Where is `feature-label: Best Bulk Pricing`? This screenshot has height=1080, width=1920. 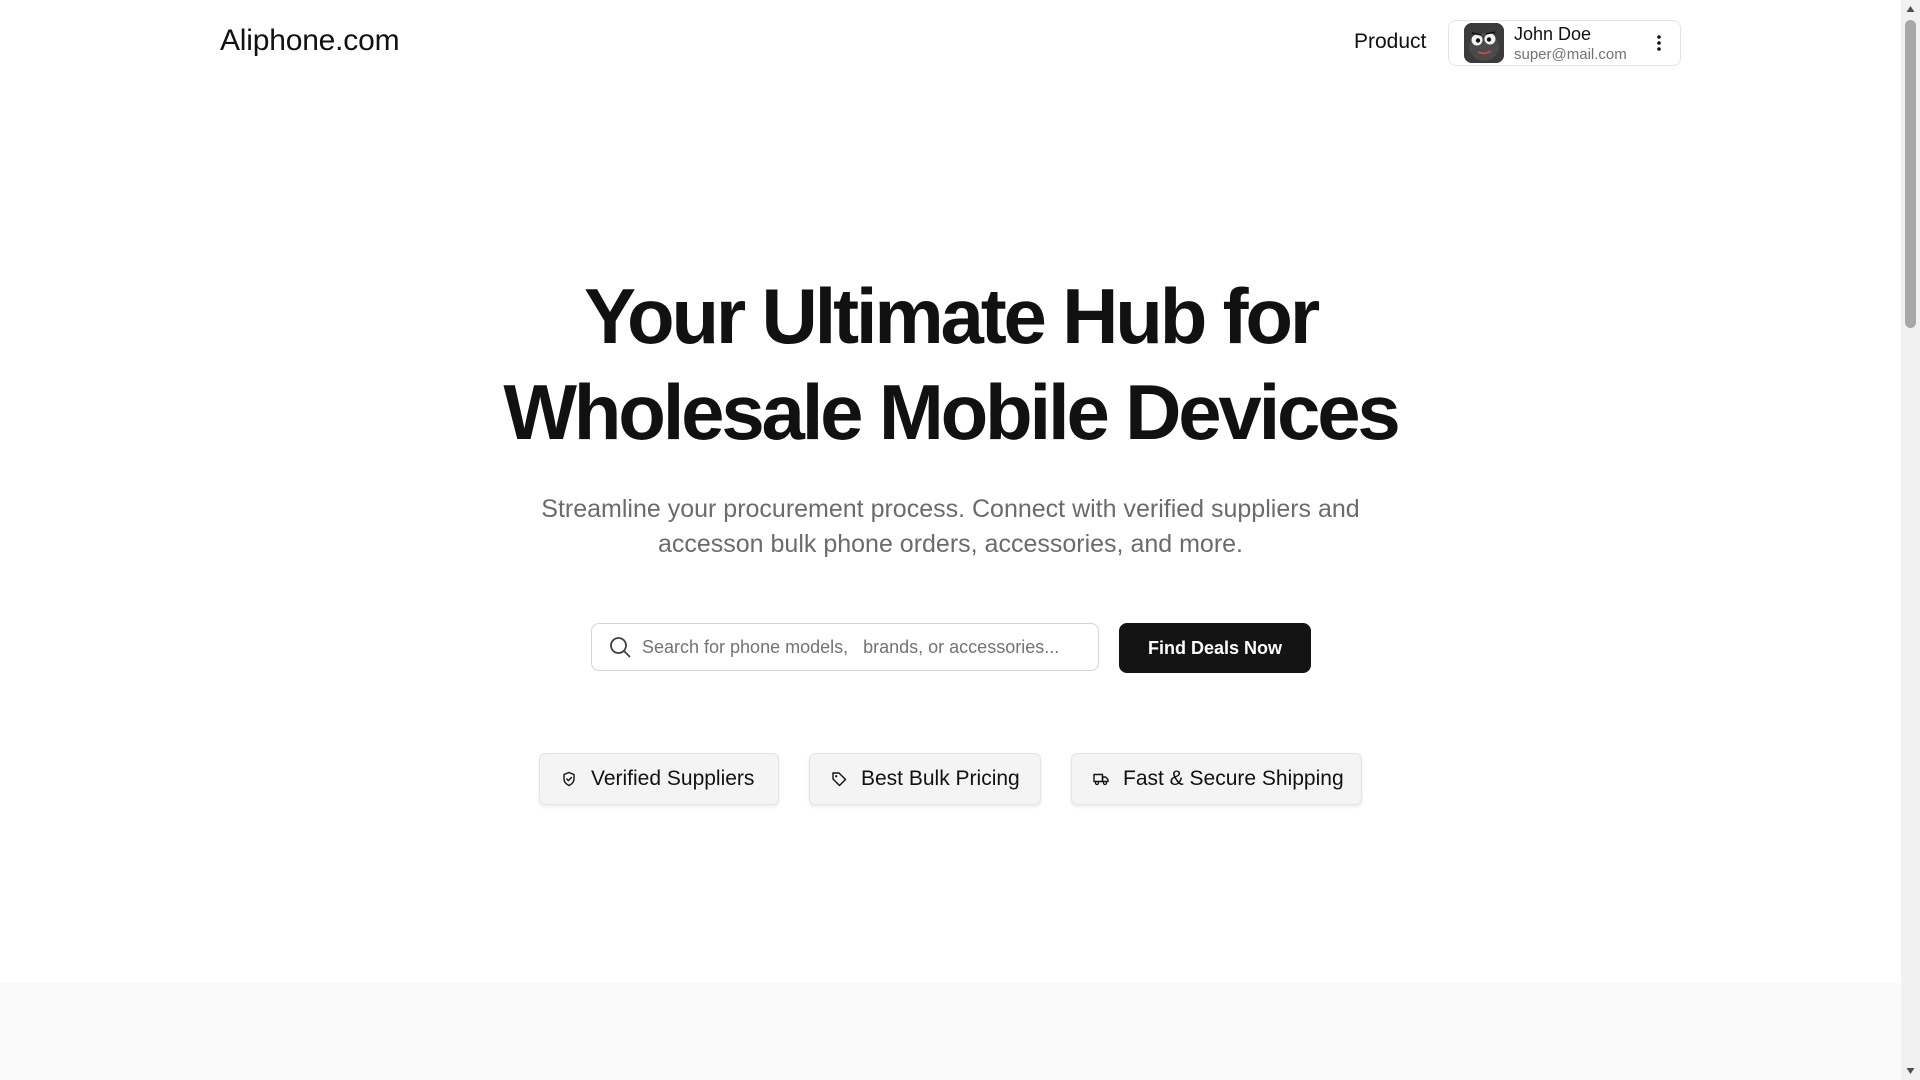 feature-label: Best Bulk Pricing is located at coordinates (940, 778).